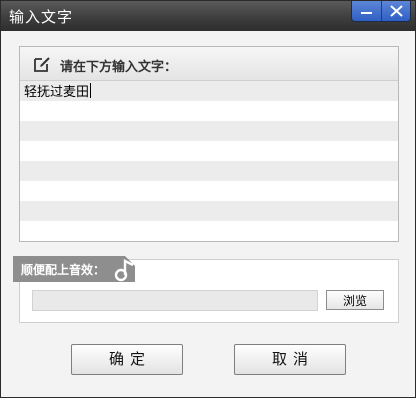  I want to click on cancel-button: 取消, so click(290, 359).